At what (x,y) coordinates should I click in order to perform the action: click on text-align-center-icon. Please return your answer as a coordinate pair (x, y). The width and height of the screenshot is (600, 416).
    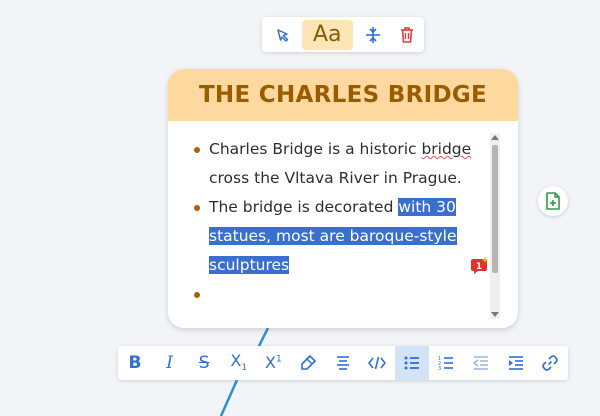
    Looking at the image, I should click on (342, 363).